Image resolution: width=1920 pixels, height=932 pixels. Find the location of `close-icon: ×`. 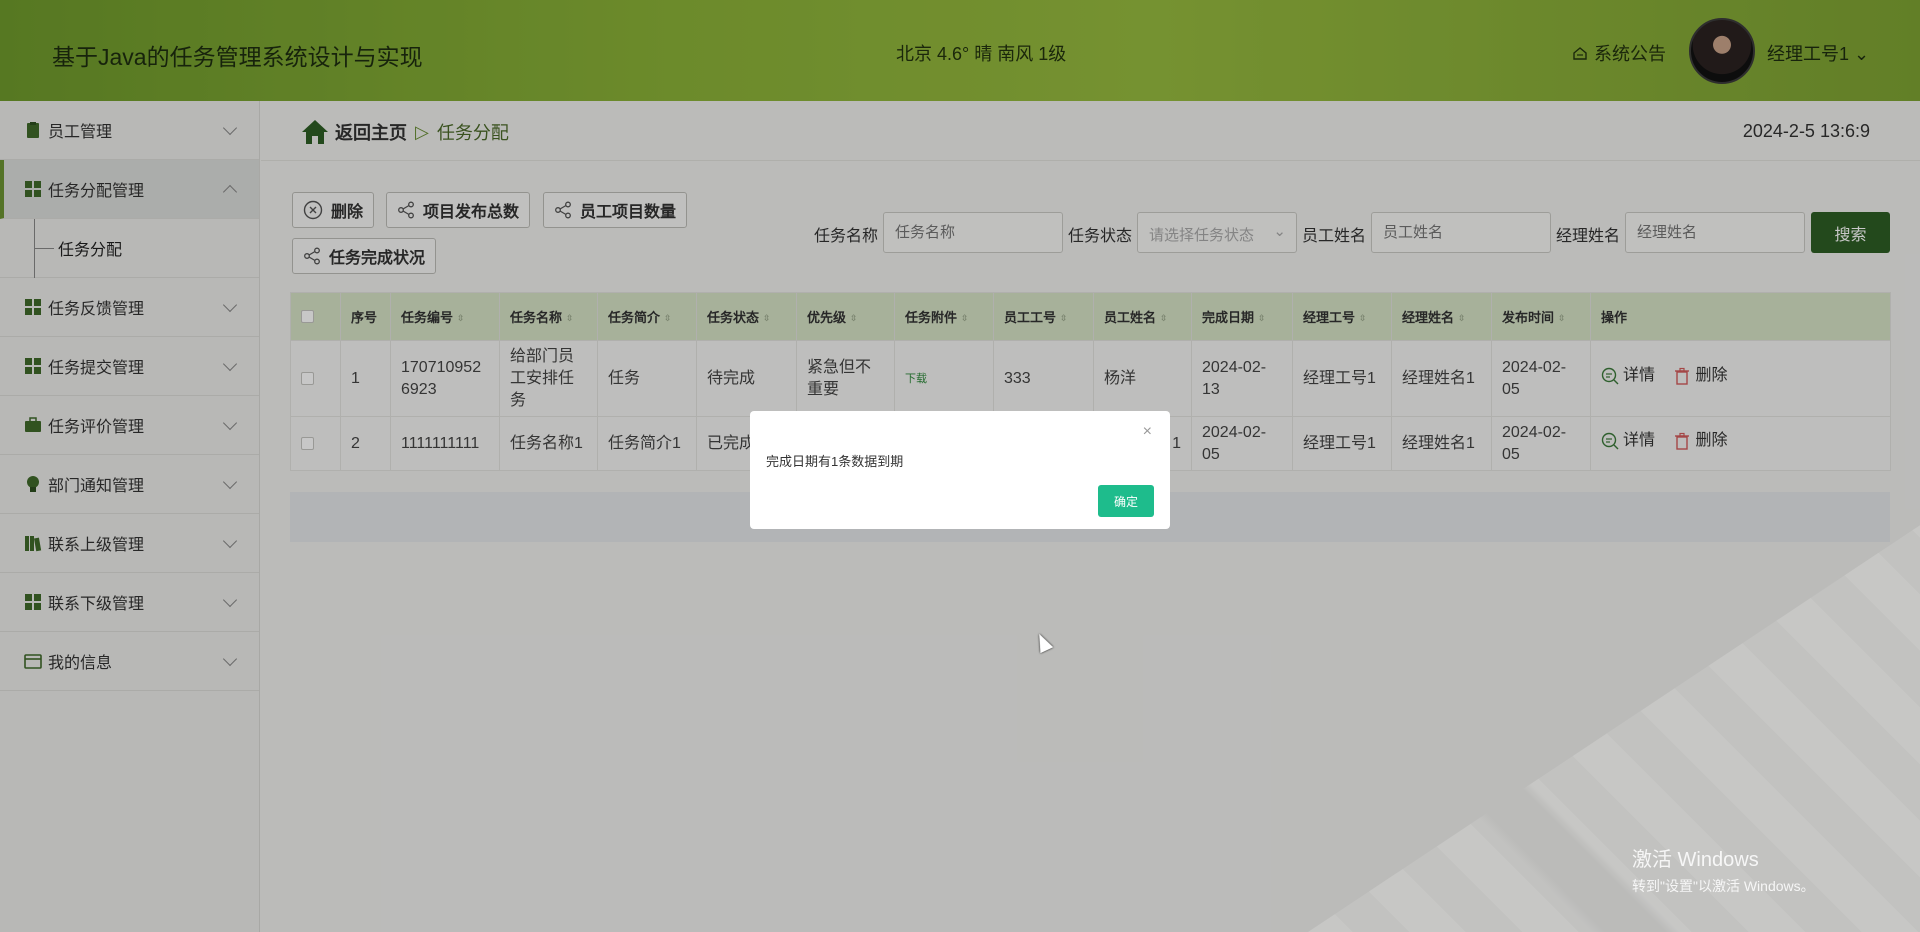

close-icon: × is located at coordinates (1147, 432).